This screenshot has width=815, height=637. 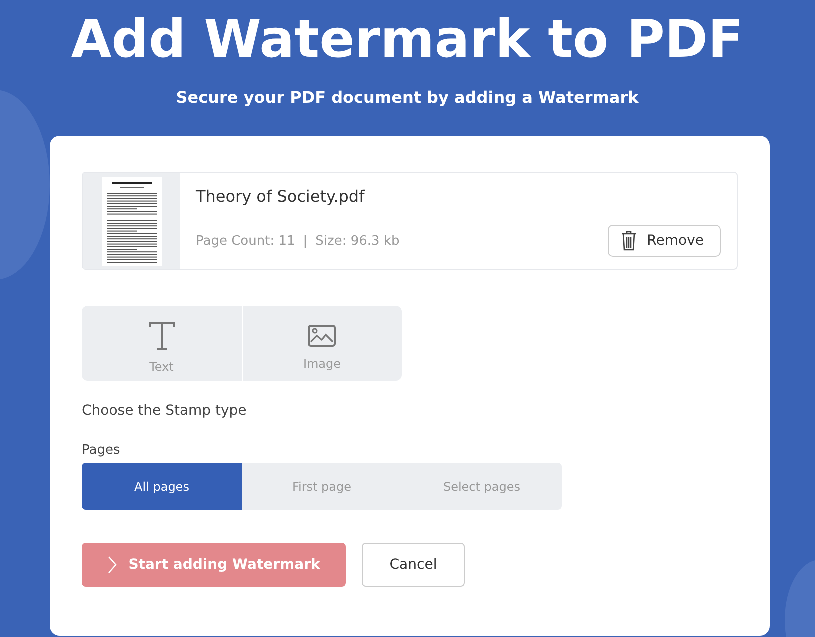 What do you see at coordinates (322, 486) in the screenshot?
I see `pages-option-tab: First page` at bounding box center [322, 486].